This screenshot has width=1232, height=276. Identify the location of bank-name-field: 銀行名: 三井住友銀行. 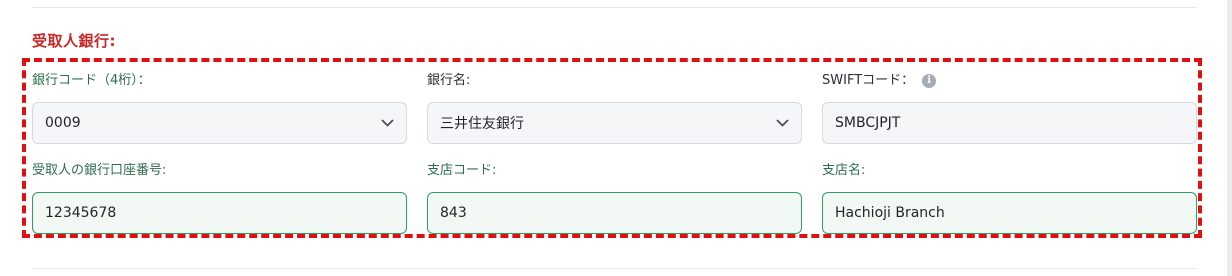
(614, 108).